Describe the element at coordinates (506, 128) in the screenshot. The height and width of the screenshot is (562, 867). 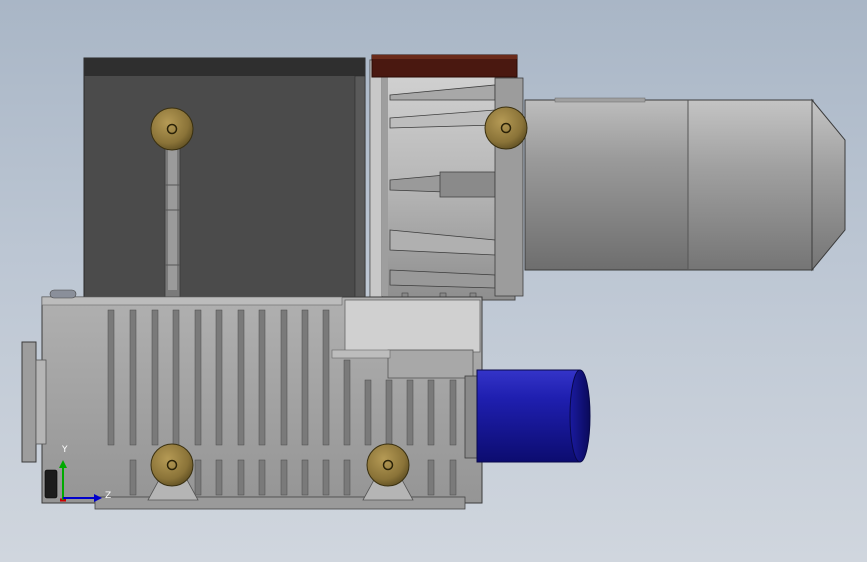
I see `mount-point-upper-right` at that location.